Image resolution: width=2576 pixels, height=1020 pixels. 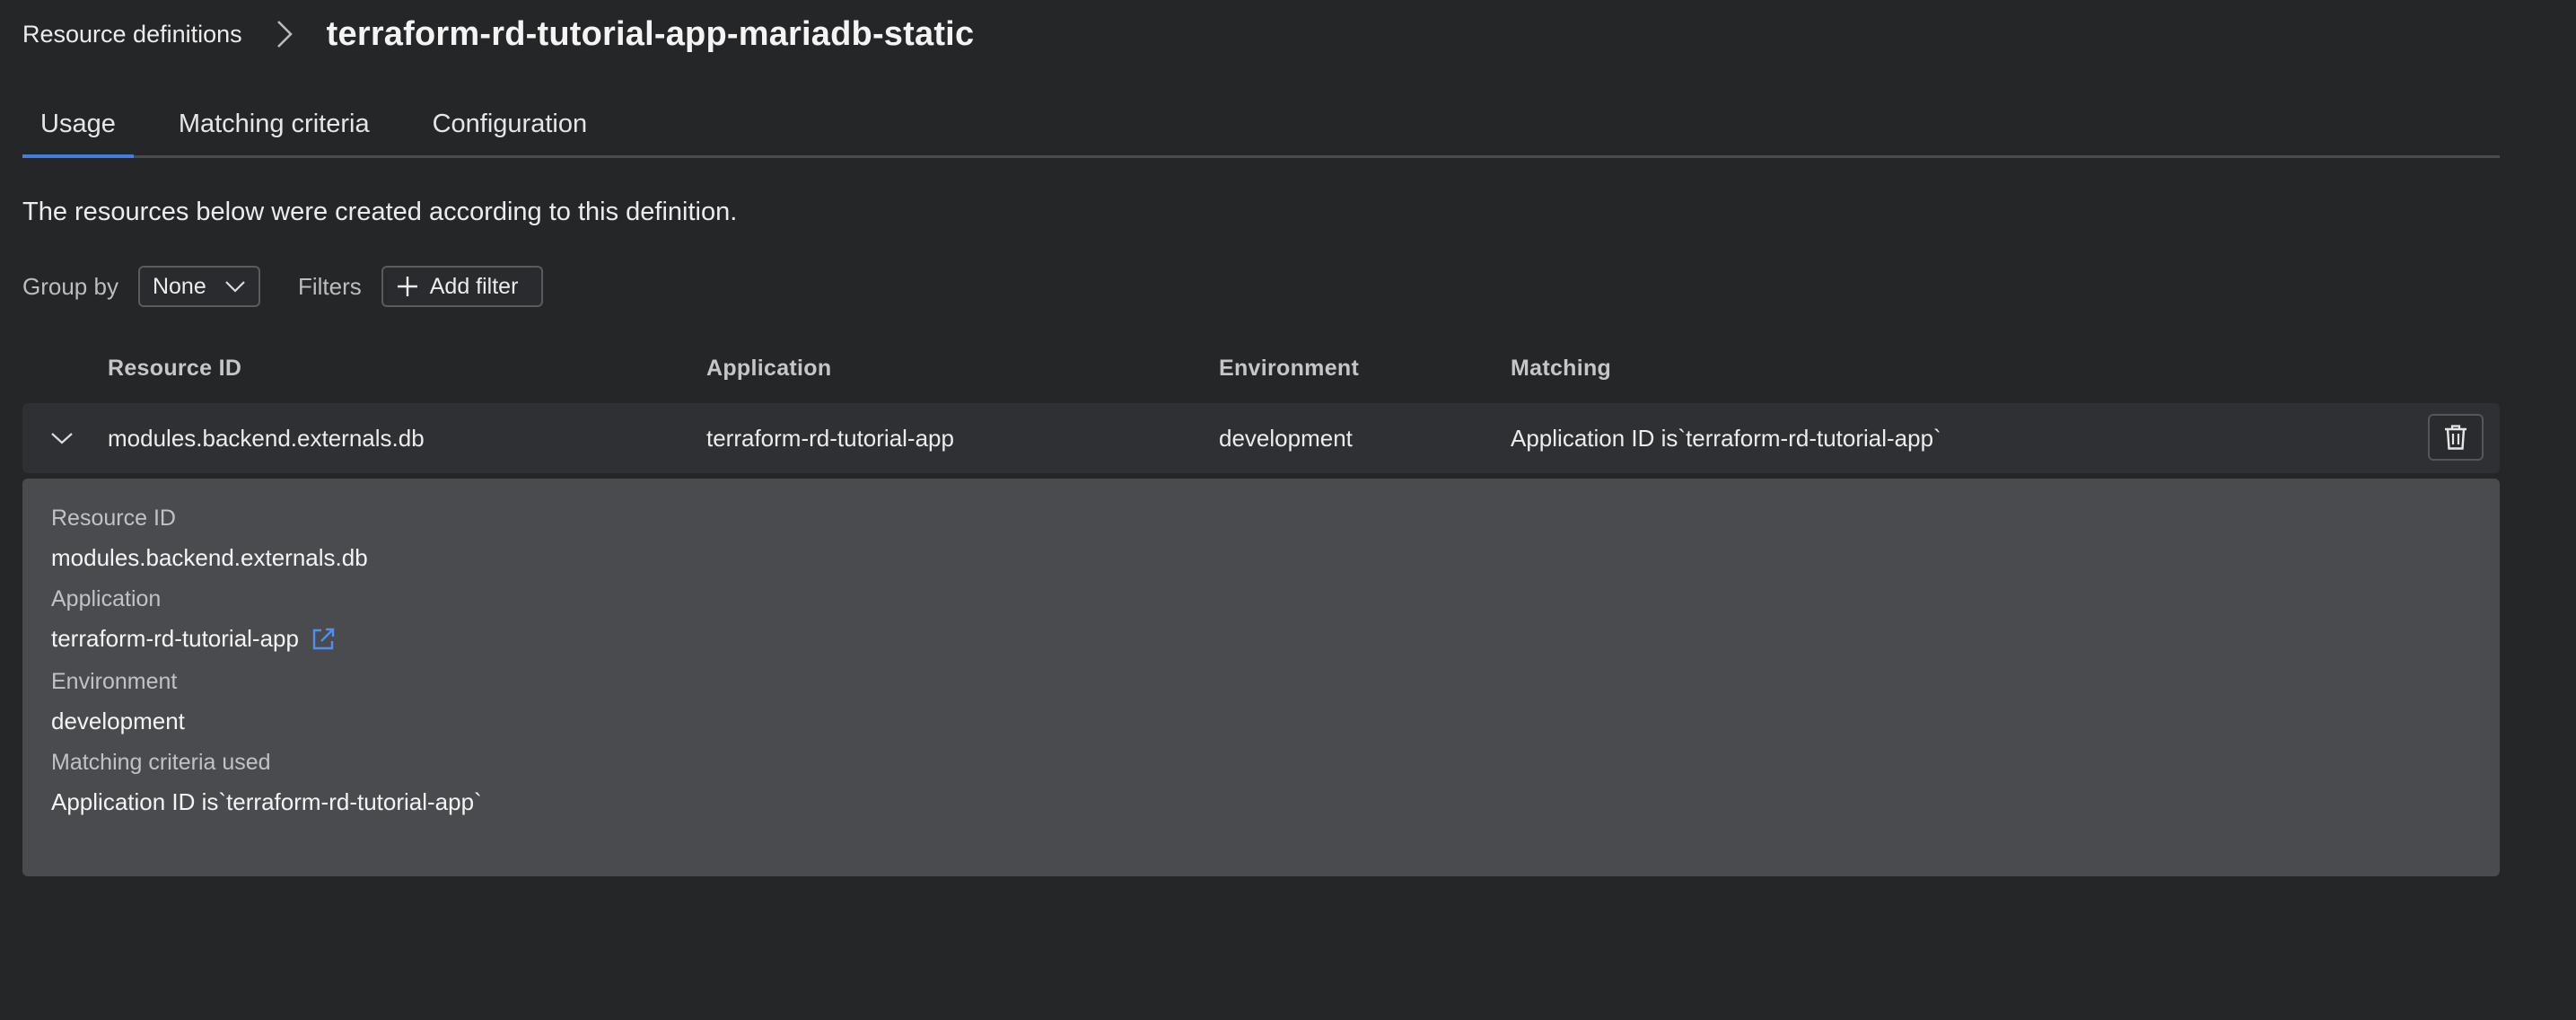 What do you see at coordinates (209, 539) in the screenshot?
I see `detail-resource-id: Resource ID modules.backend.externals.db` at bounding box center [209, 539].